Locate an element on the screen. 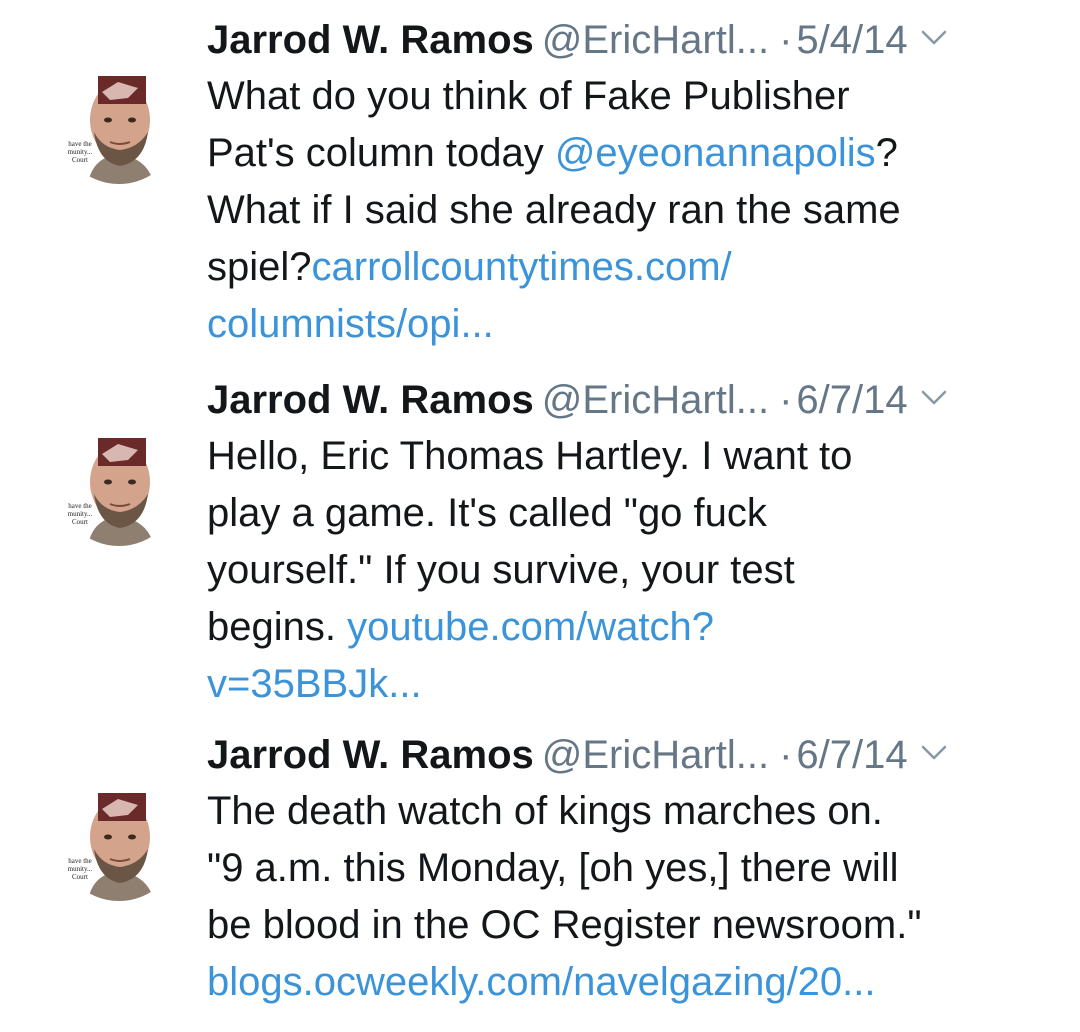  tweet-text-line: Hello, Eric Thomas Hartley. I want to is located at coordinates (627, 456).